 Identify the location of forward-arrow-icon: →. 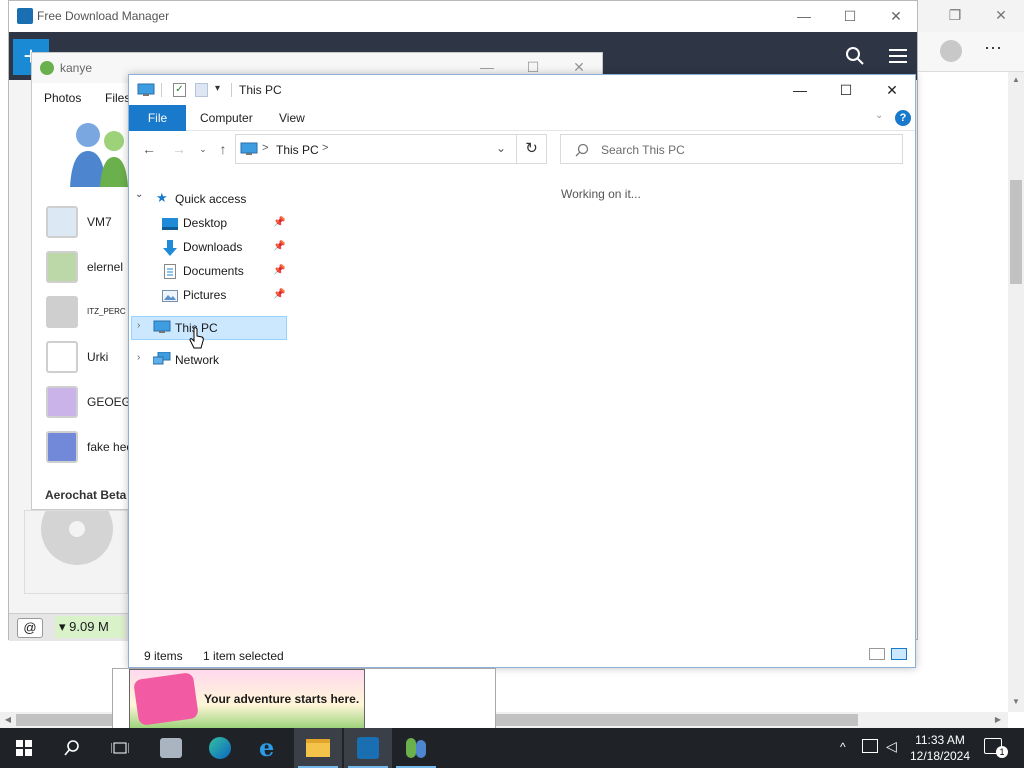
(179, 149).